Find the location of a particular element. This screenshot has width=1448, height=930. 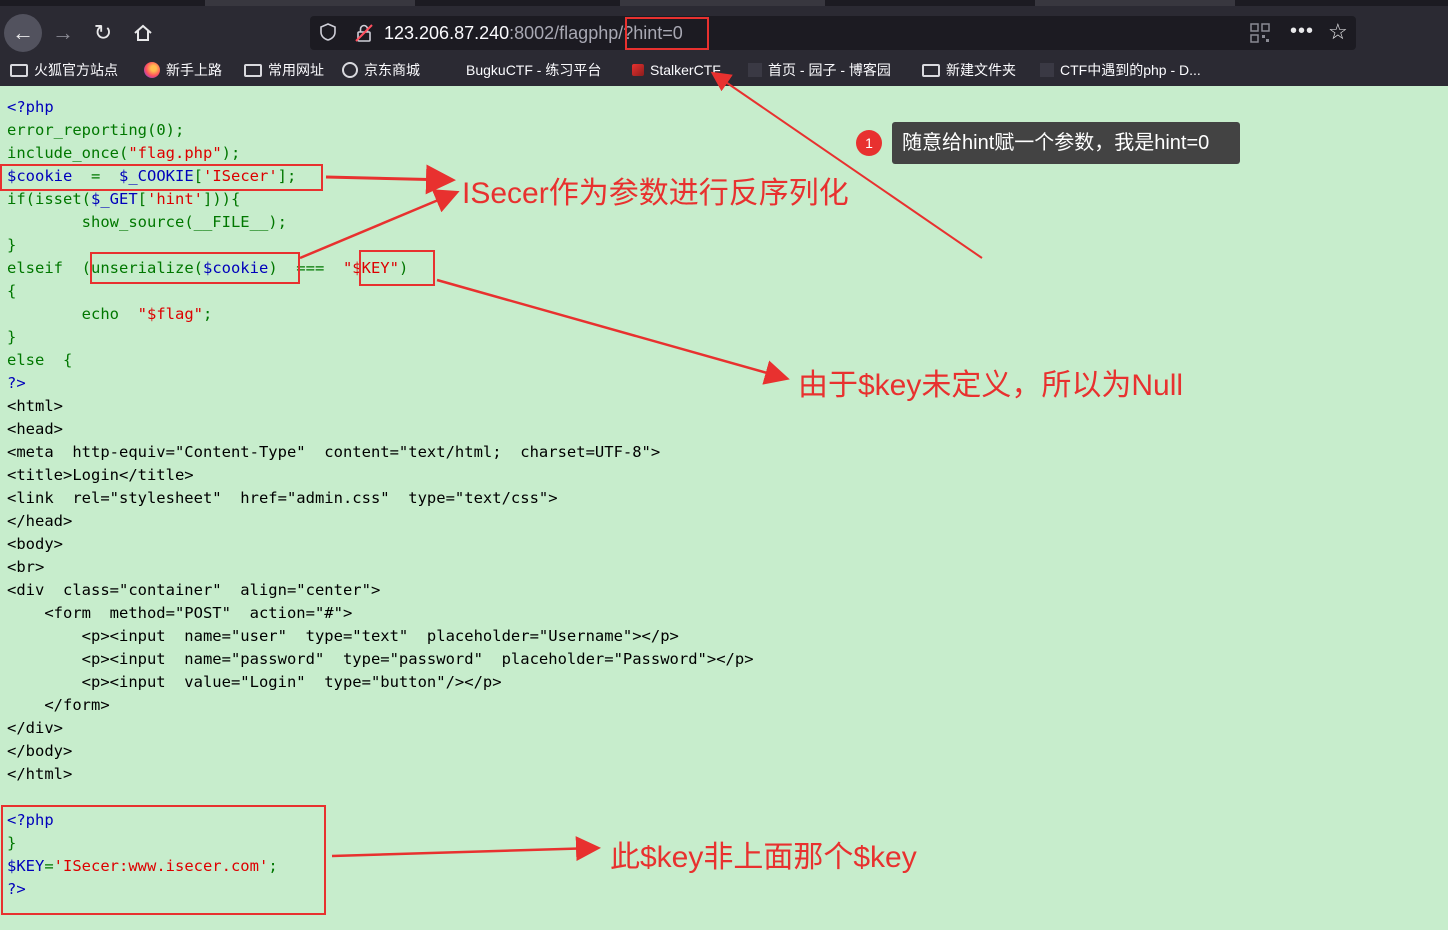

bookmark-label: 新建文件夹 is located at coordinates (981, 70).